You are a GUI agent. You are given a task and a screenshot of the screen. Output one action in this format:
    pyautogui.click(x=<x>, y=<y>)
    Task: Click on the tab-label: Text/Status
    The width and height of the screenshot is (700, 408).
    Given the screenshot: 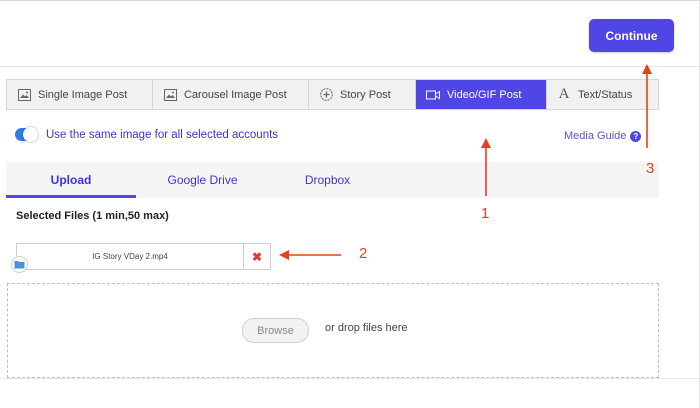 What is the action you would take?
    pyautogui.click(x=605, y=94)
    